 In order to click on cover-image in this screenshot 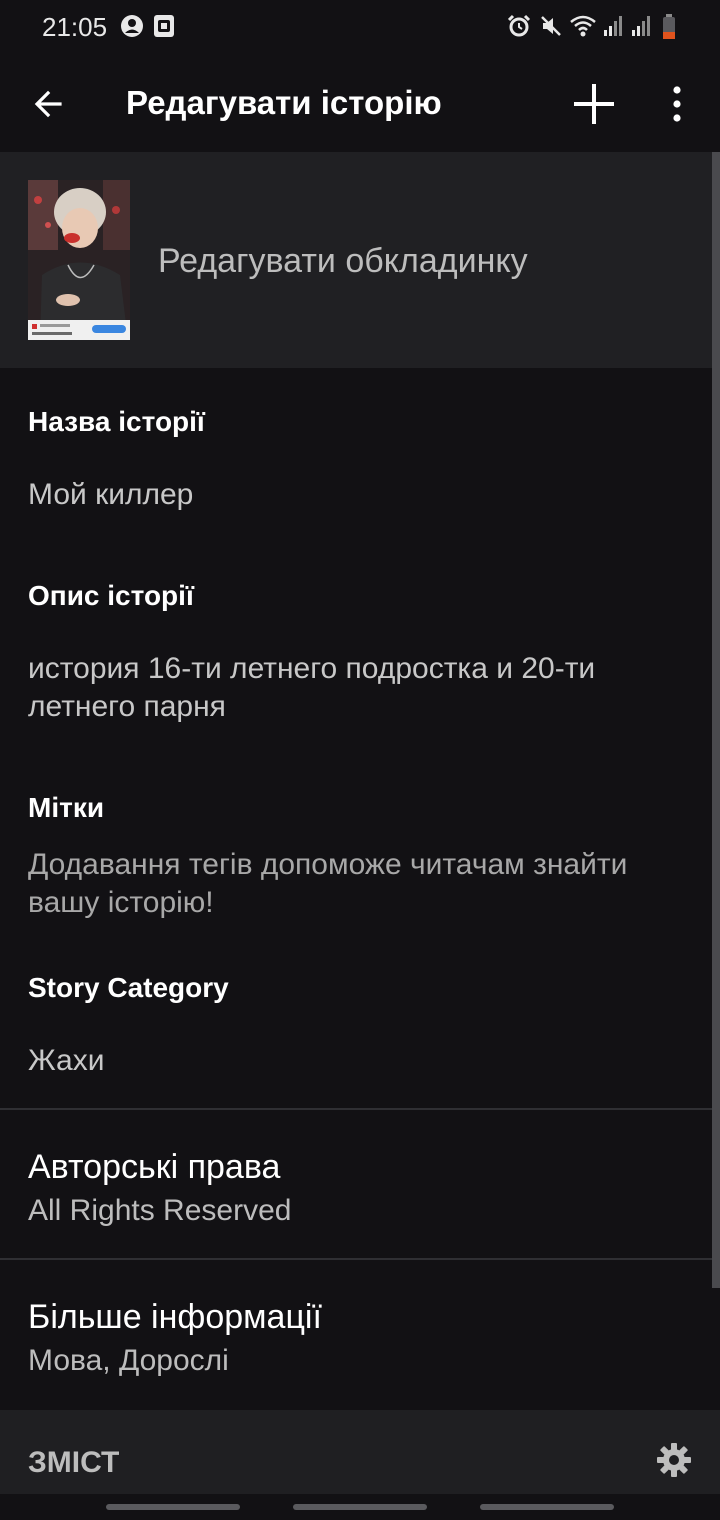, I will do `click(79, 260)`.